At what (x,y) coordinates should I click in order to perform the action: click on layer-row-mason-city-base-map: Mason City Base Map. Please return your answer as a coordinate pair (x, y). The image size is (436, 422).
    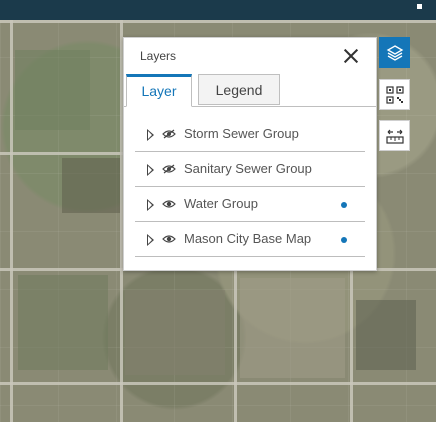
    Looking at the image, I should click on (250, 239).